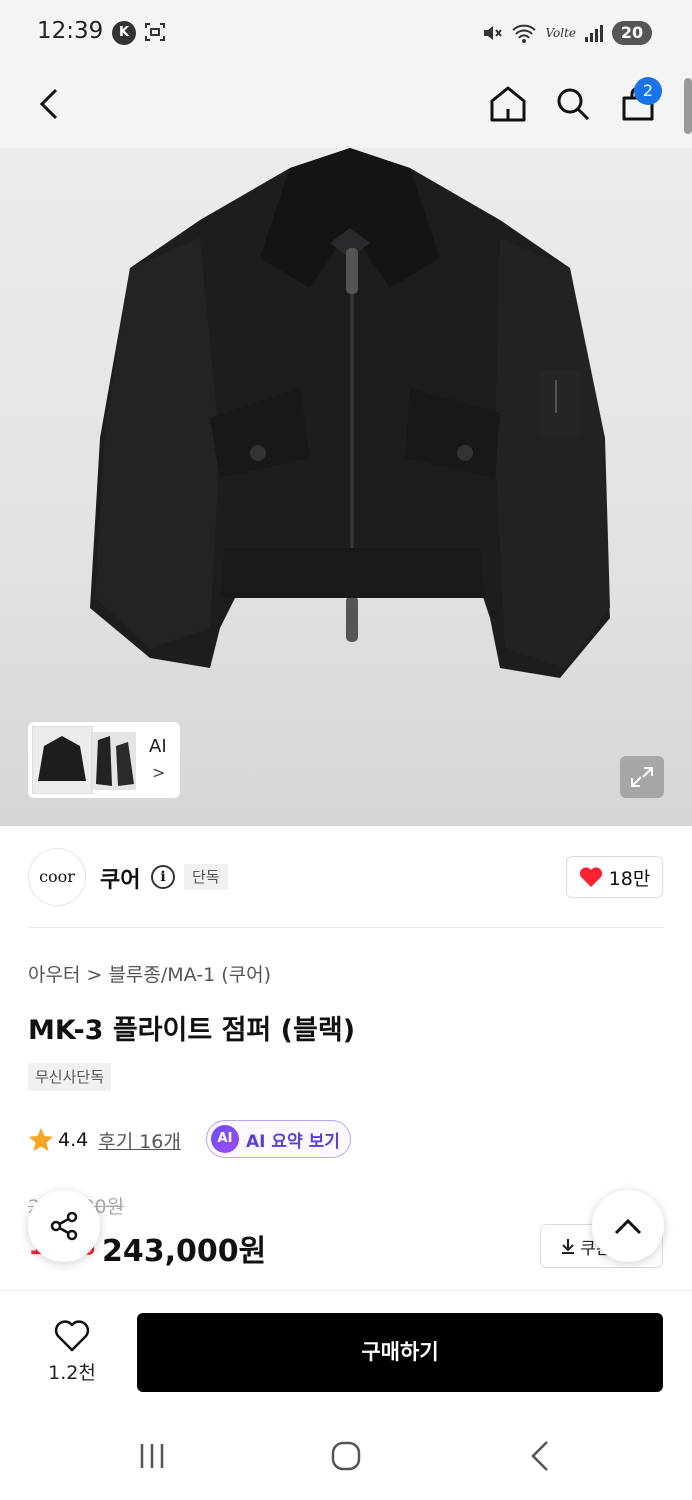 Image resolution: width=692 pixels, height=1500 pixels. What do you see at coordinates (346, 32) in the screenshot?
I see `status-bar: 12:39 K Volte 20` at bounding box center [346, 32].